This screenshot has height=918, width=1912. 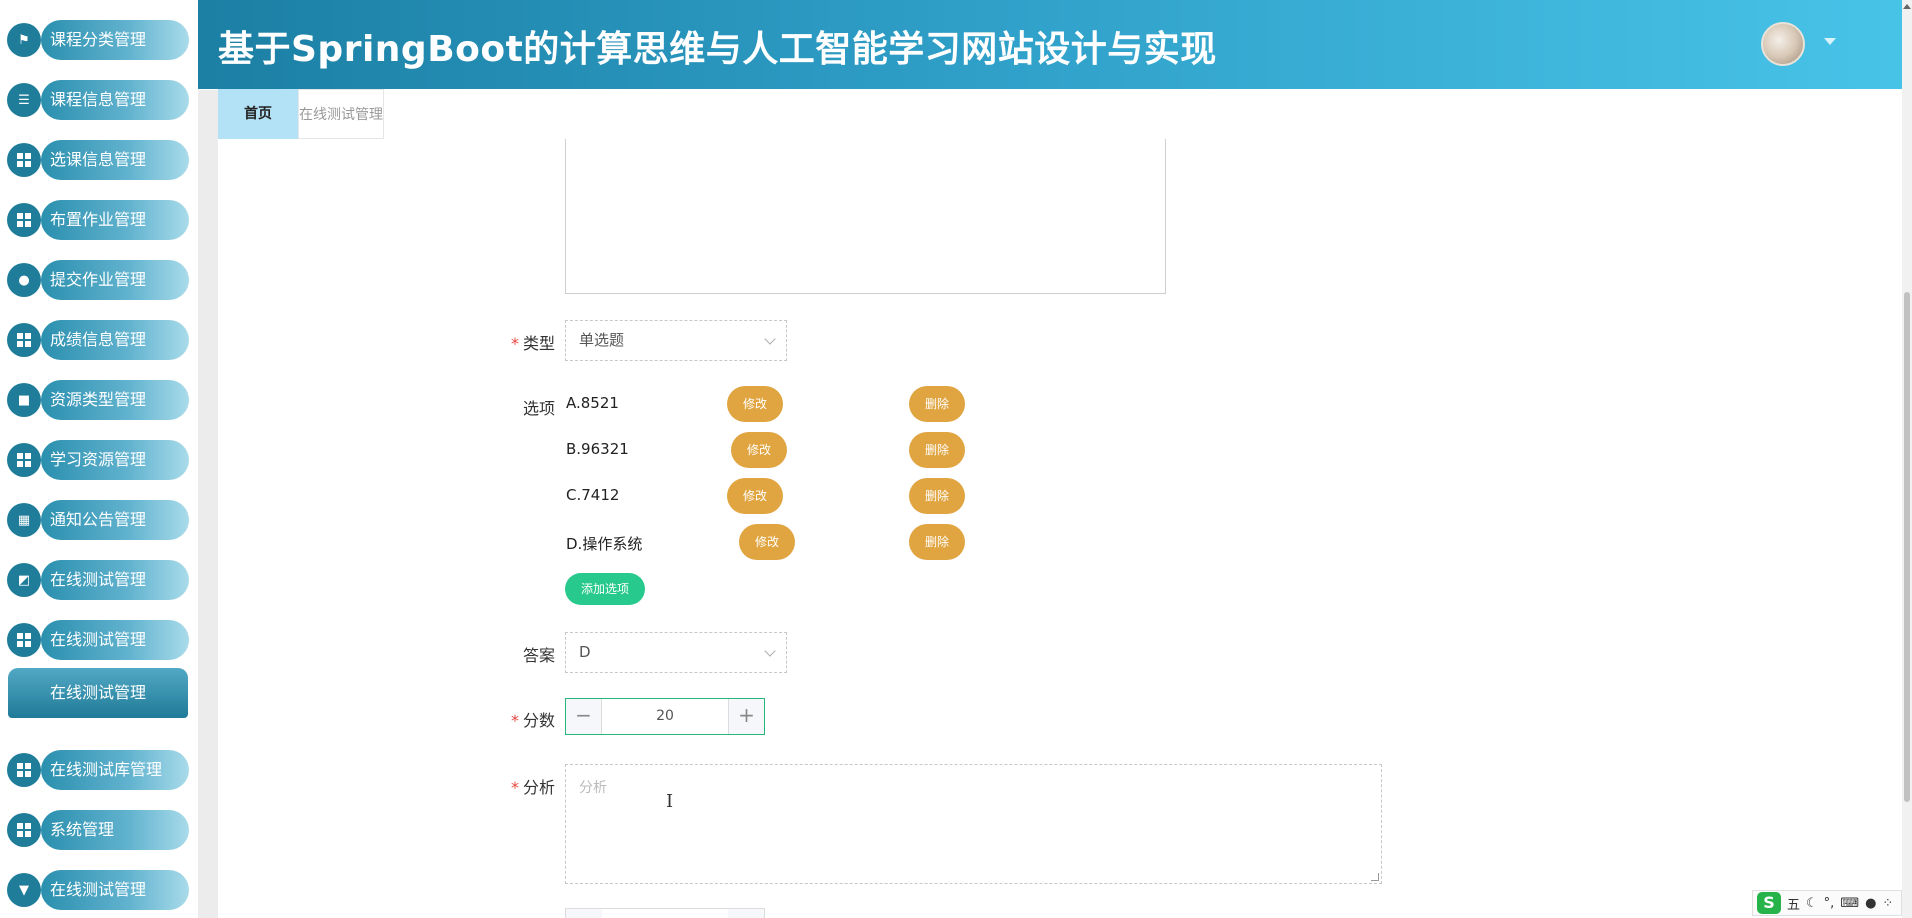 What do you see at coordinates (1829, 903) in the screenshot?
I see `punct-icon: °,` at bounding box center [1829, 903].